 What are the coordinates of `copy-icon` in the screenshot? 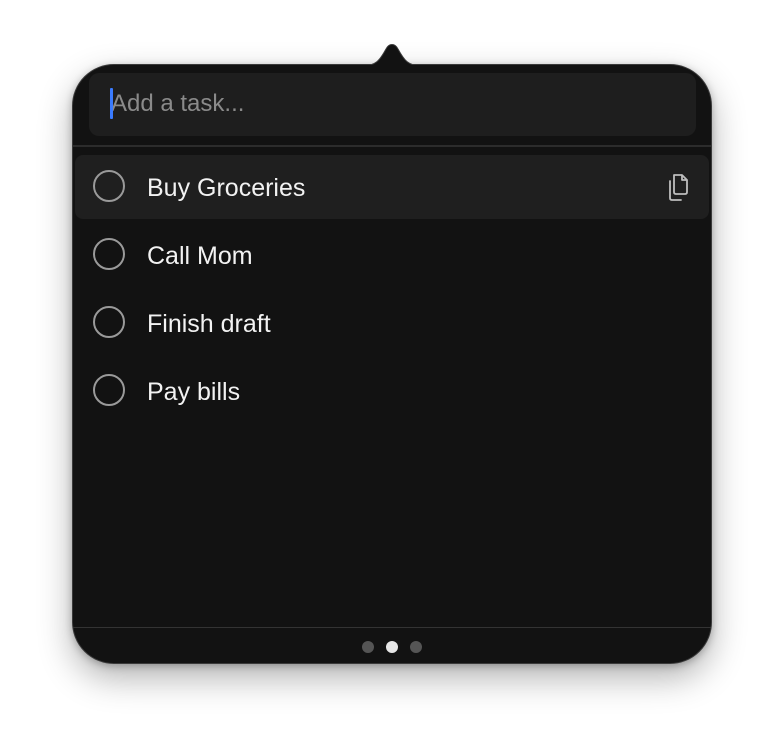 It's located at (680, 187).